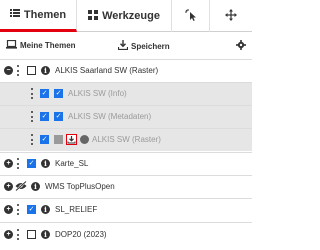  What do you see at coordinates (48, 45) in the screenshot?
I see `my-themes-label: Meine Themen` at bounding box center [48, 45].